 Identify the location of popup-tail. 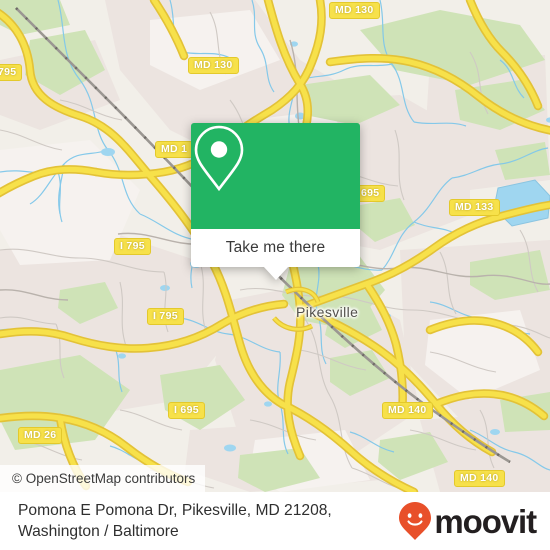
(275, 273).